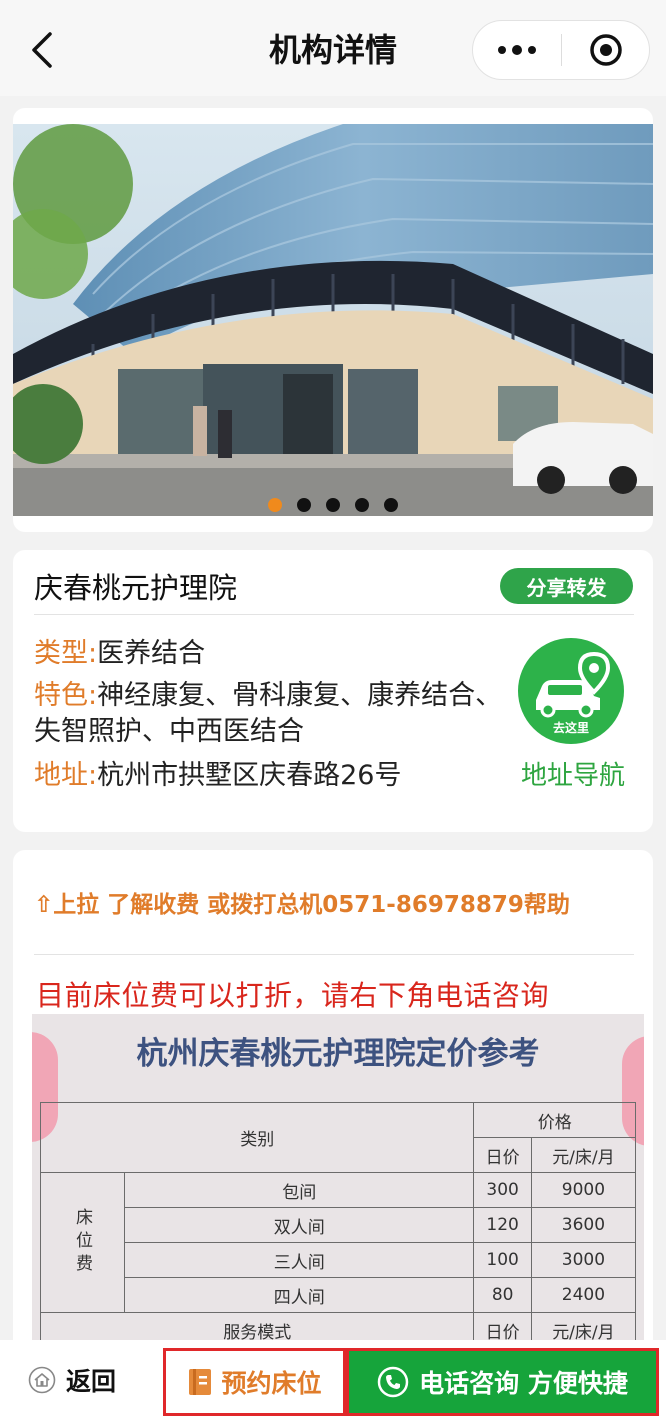 The image size is (666, 1420). Describe the element at coordinates (583, 1295) in the screenshot. I see `monthly-price: 2400` at that location.